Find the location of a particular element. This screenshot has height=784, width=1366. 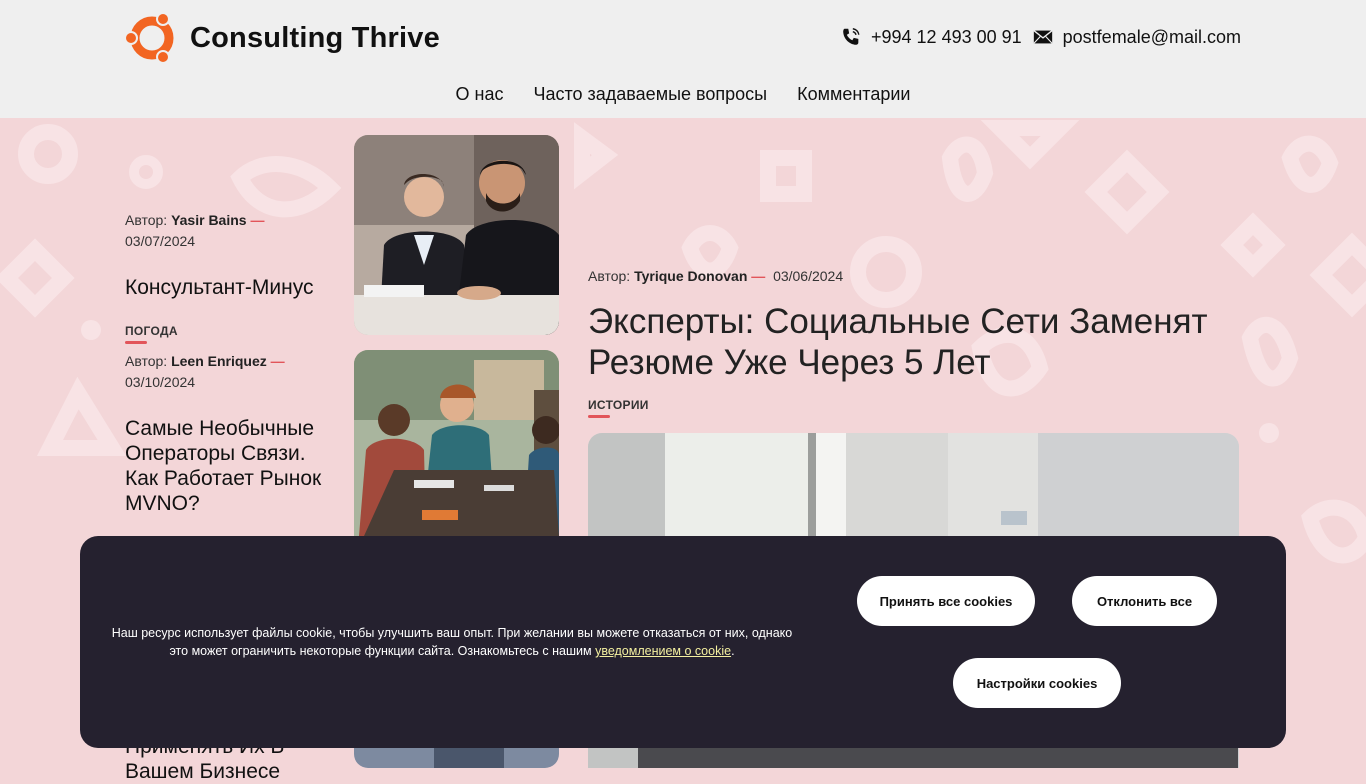

contact-info: +994 12 493 00 91 postfemale@mail.com is located at coordinates (1040, 37).